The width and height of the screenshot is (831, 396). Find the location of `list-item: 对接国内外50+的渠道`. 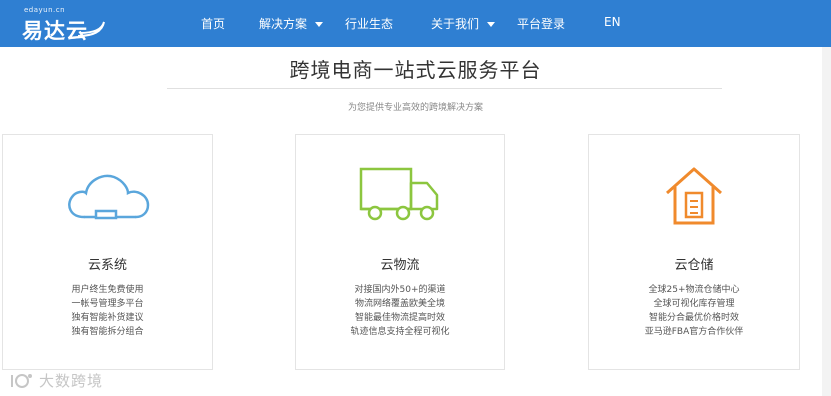

list-item: 对接国内外50+的渠道 is located at coordinates (400, 290).